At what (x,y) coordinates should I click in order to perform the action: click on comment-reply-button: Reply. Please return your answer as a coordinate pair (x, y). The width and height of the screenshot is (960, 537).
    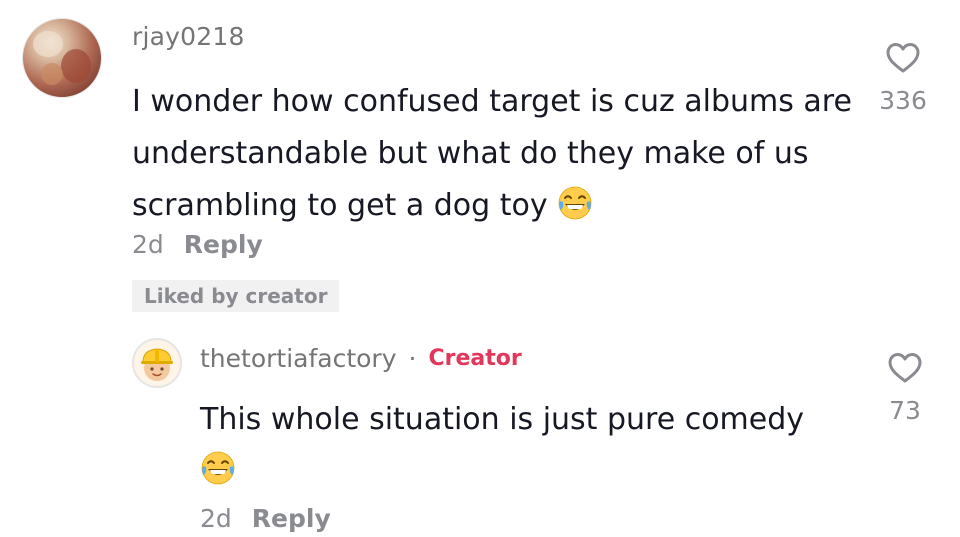
    Looking at the image, I should click on (223, 244).